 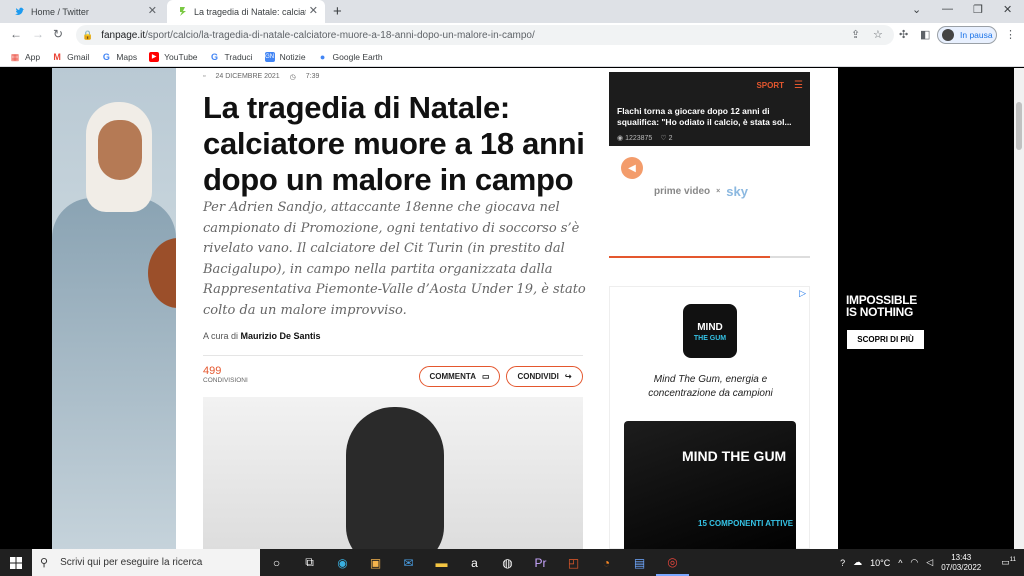 What do you see at coordinates (276, 562) in the screenshot?
I see `cortana-icon: ○` at bounding box center [276, 562].